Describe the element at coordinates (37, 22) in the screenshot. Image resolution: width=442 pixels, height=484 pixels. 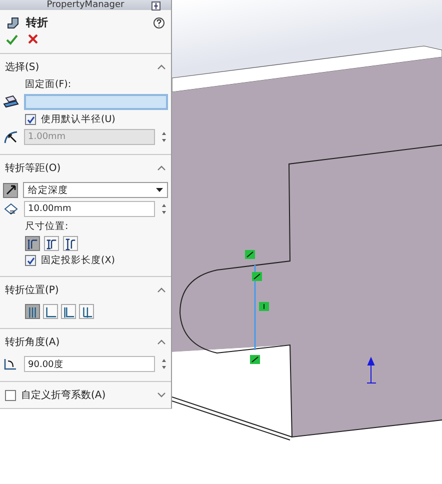
I see `feature-title: 转折` at that location.